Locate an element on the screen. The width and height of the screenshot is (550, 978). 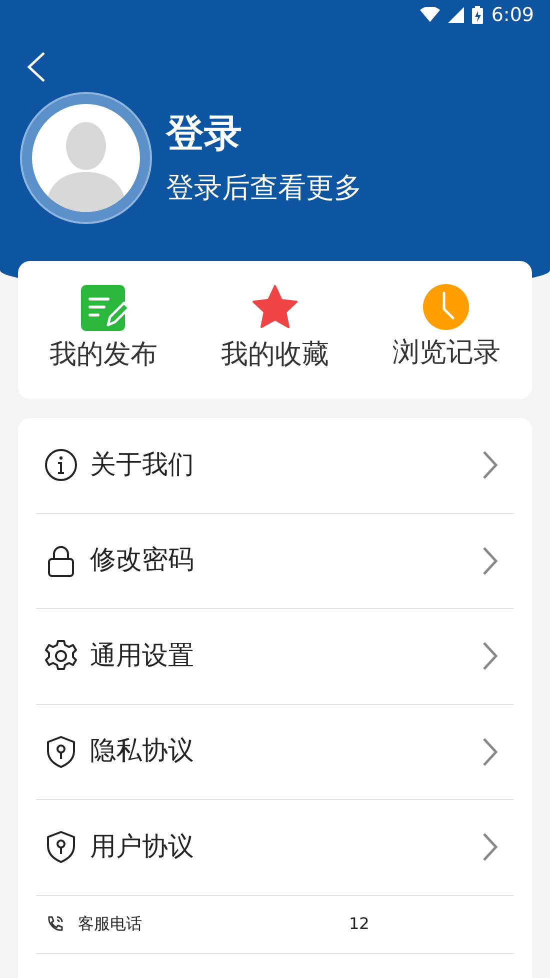
shortcut-button: 我的发布 is located at coordinates (104, 330).